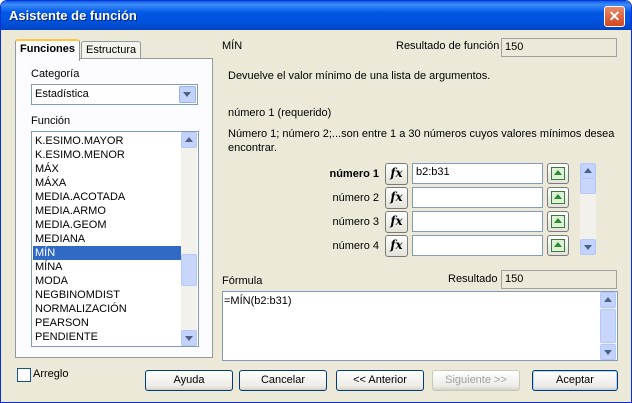 The height and width of the screenshot is (403, 632). I want to click on chevron-down-icon, so click(187, 94).